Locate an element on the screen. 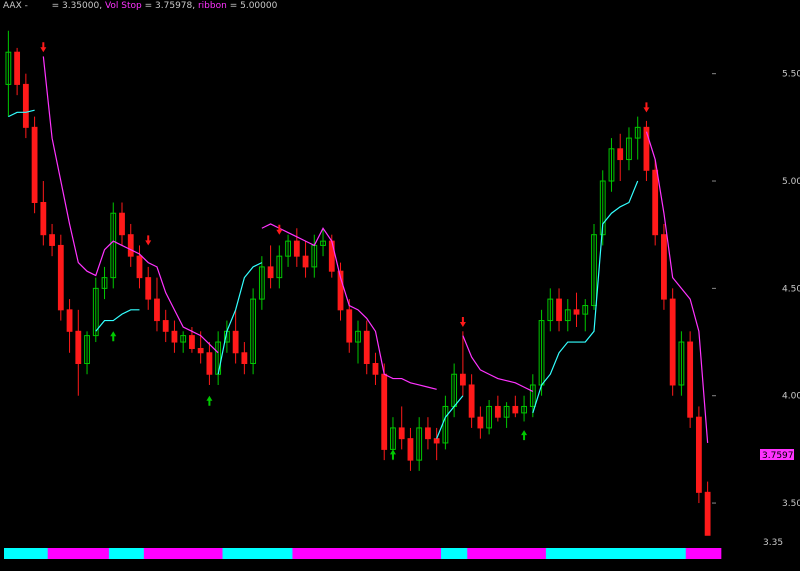 The width and height of the screenshot is (800, 571). last-price-label: 3.35 is located at coordinates (773, 543).